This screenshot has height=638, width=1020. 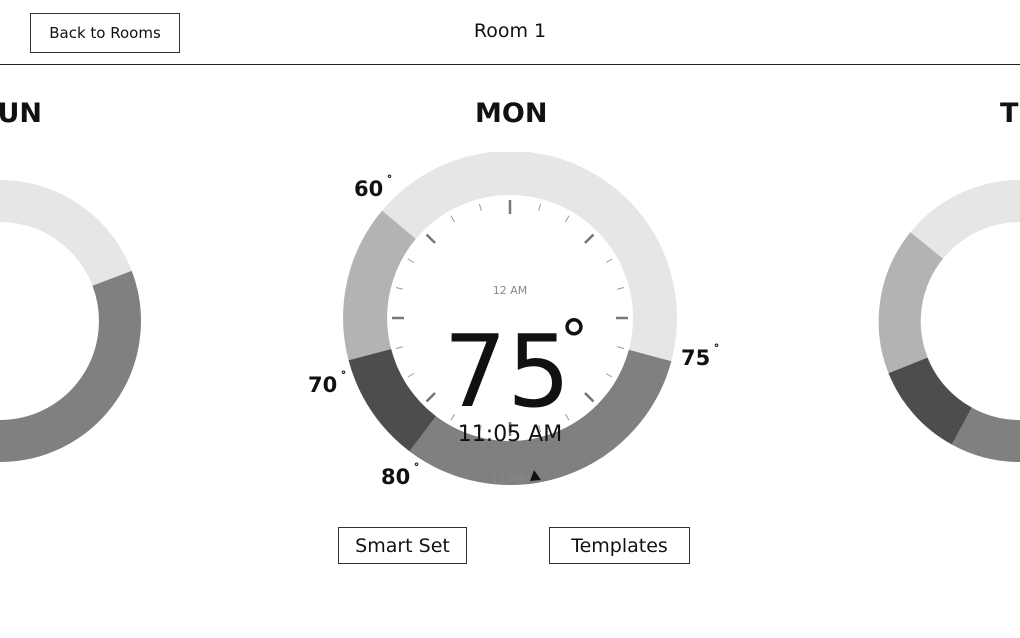 I want to click on prev-day-dial, so click(x=80, y=321).